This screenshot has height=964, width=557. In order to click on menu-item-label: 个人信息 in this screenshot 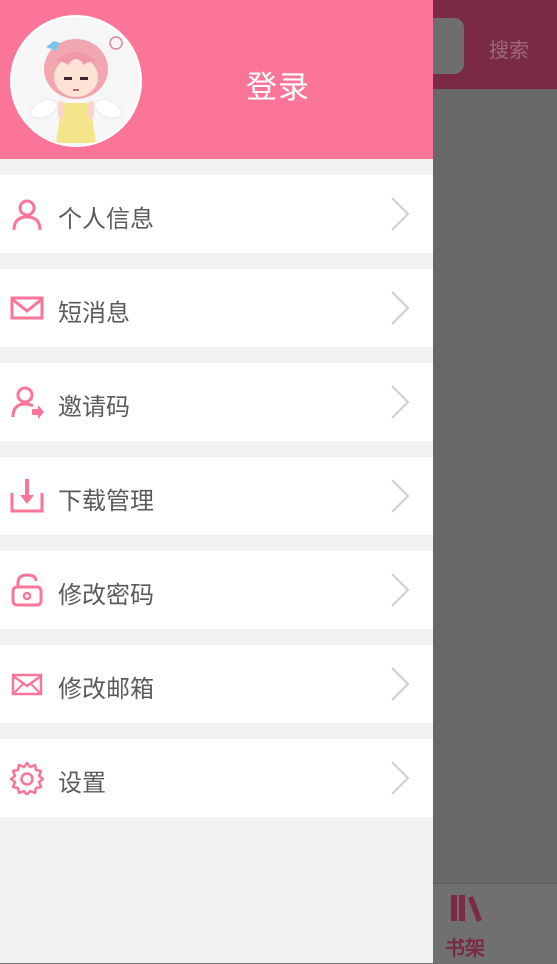, I will do `click(106, 219)`.